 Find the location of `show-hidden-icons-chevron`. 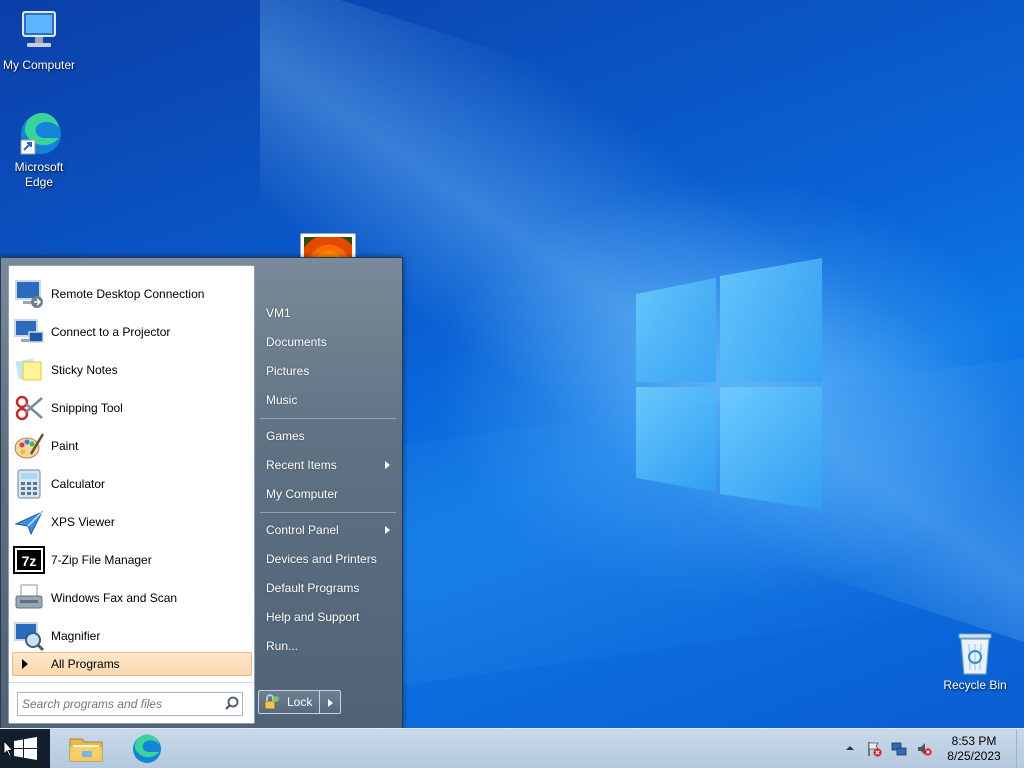

show-hidden-icons-chevron is located at coordinates (850, 748).